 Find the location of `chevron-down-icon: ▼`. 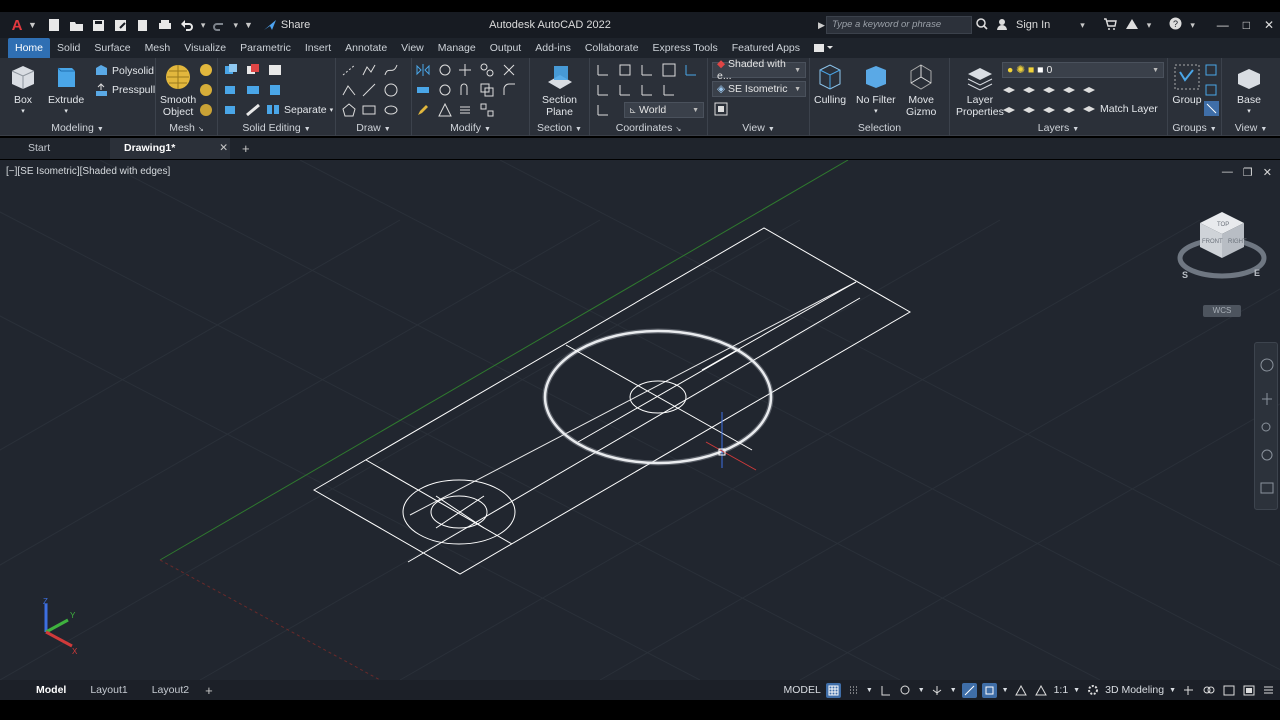

chevron-down-icon: ▼ is located at coordinates (32, 25).